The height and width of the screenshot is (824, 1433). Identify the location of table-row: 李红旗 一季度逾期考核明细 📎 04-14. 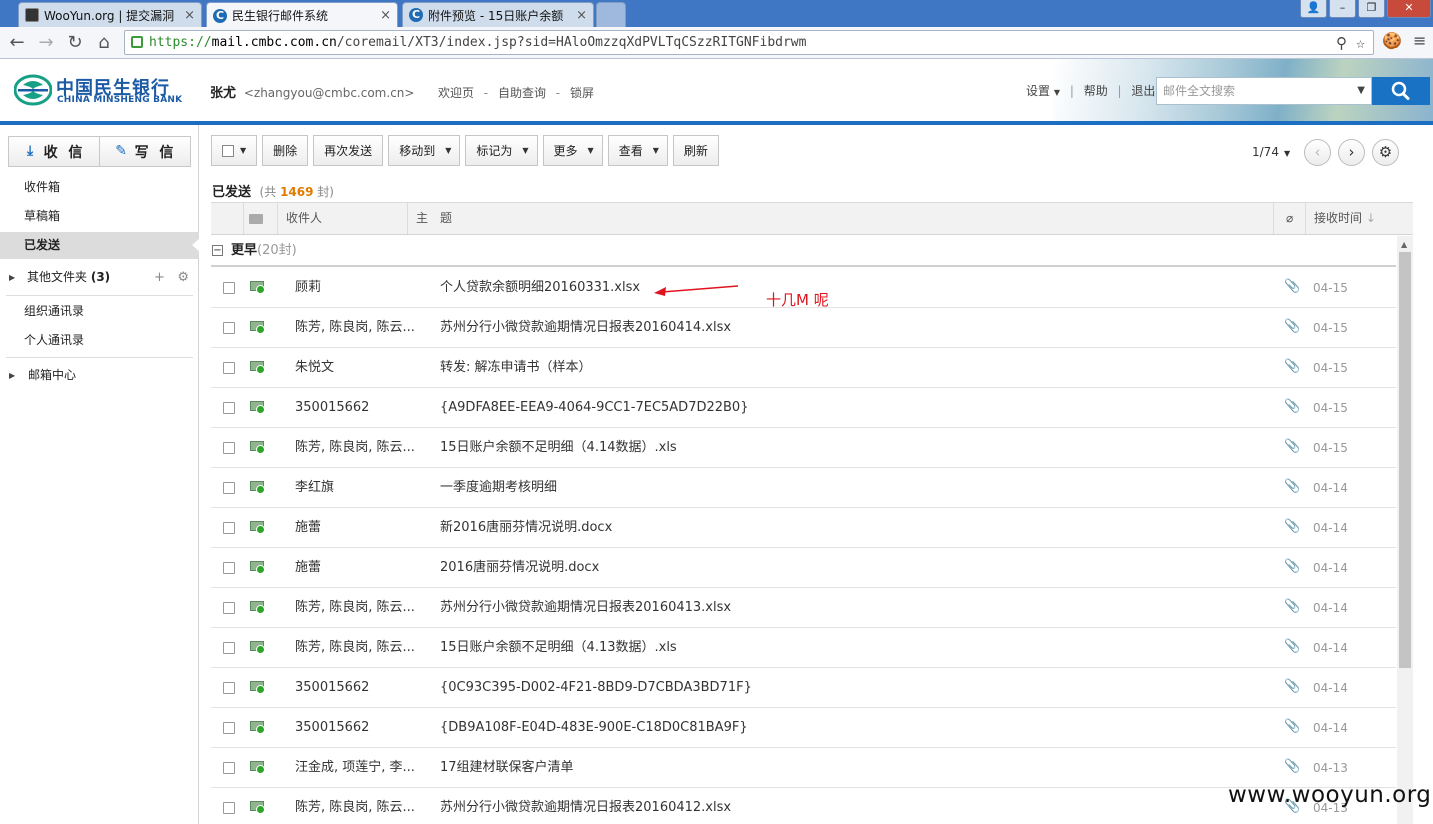
(803, 488).